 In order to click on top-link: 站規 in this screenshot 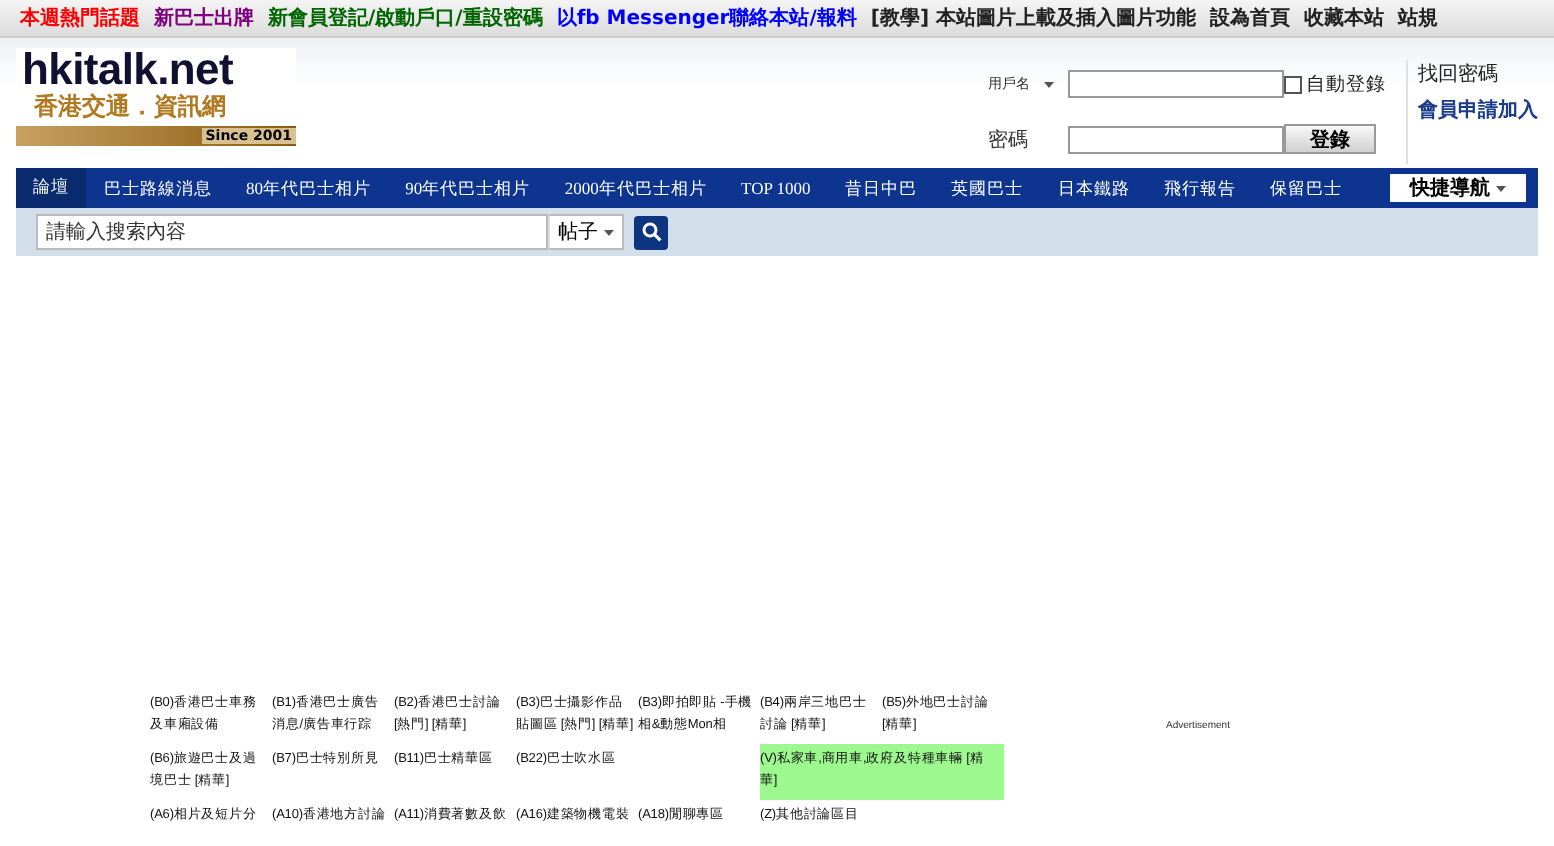, I will do `click(1418, 18)`.